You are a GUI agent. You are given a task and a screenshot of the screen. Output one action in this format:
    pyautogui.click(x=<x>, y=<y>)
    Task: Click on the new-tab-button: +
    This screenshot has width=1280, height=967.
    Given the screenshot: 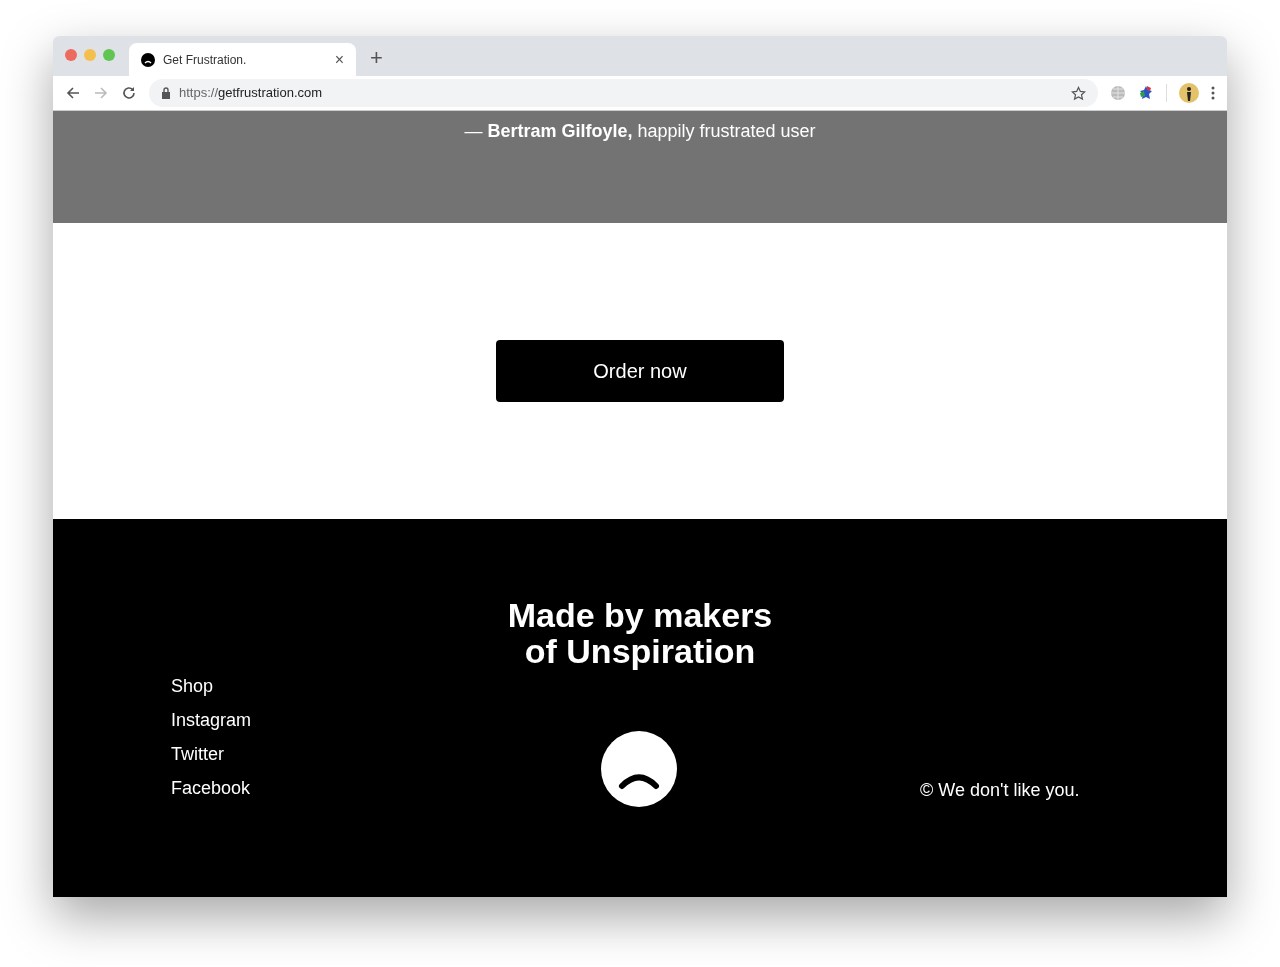 What is the action you would take?
    pyautogui.click(x=376, y=58)
    